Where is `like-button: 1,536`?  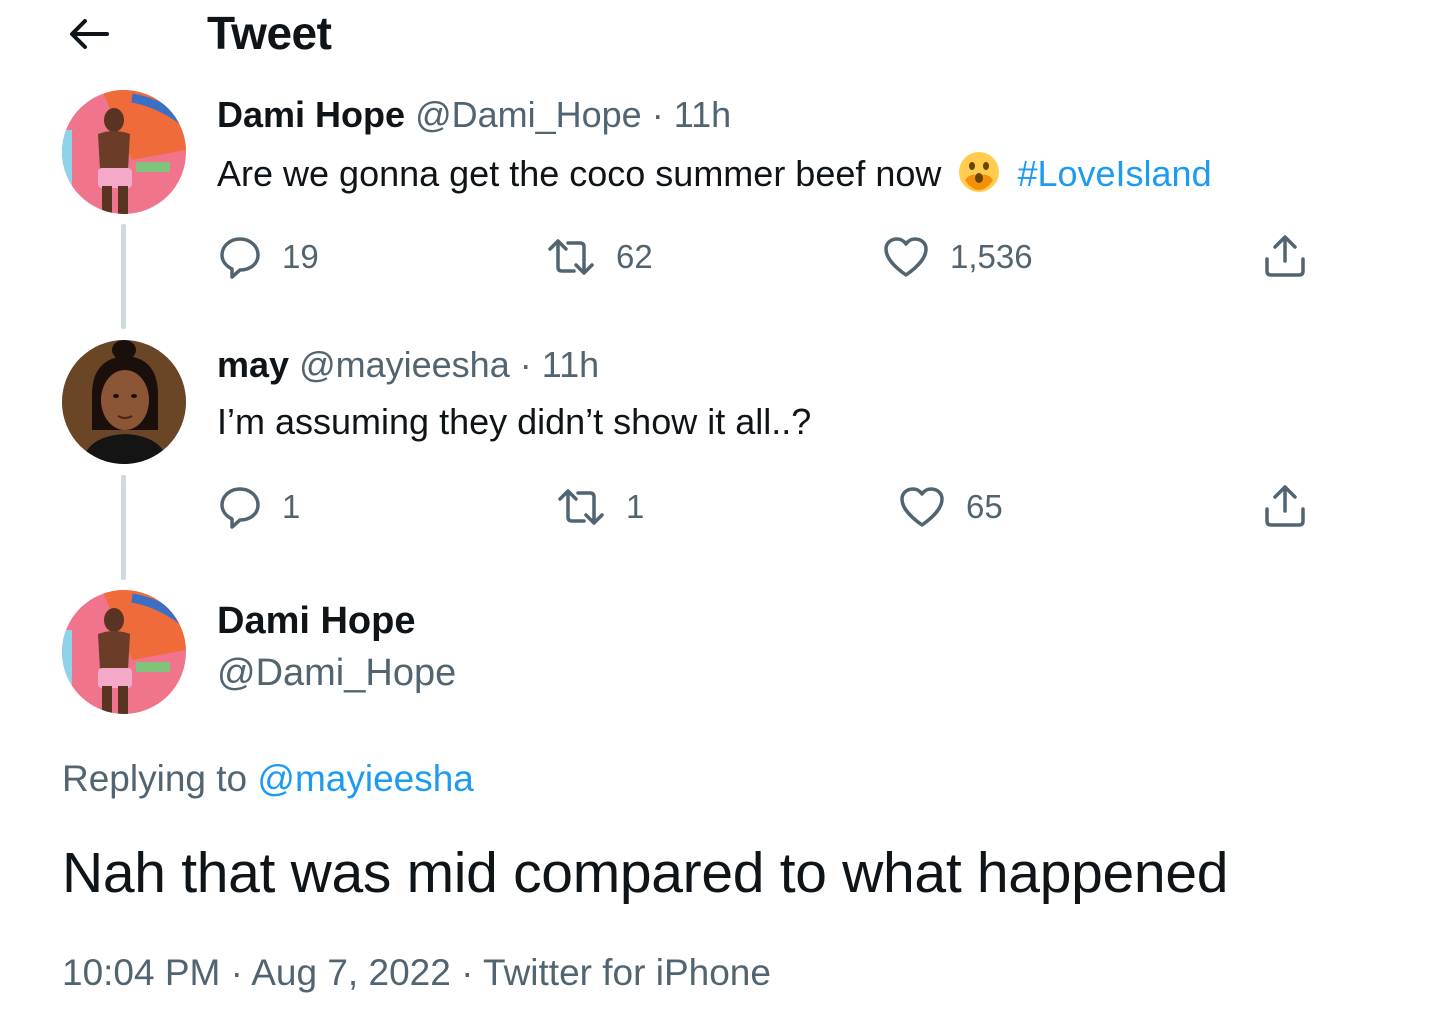 like-button: 1,536 is located at coordinates (957, 257).